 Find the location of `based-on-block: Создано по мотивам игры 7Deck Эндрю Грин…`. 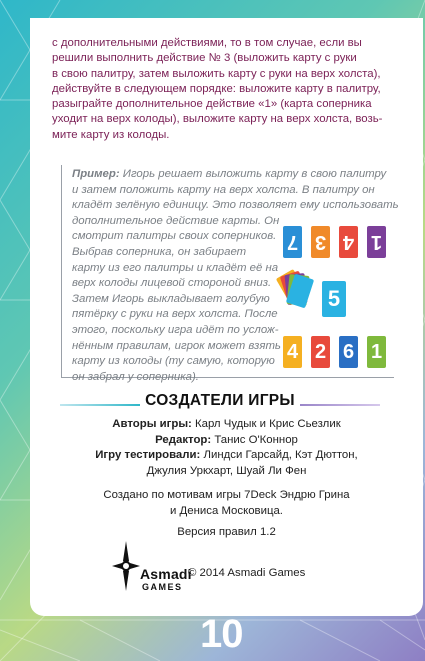

based-on-block: Создано по мотивам игры 7Deck Эндрю Грин… is located at coordinates (226, 503).